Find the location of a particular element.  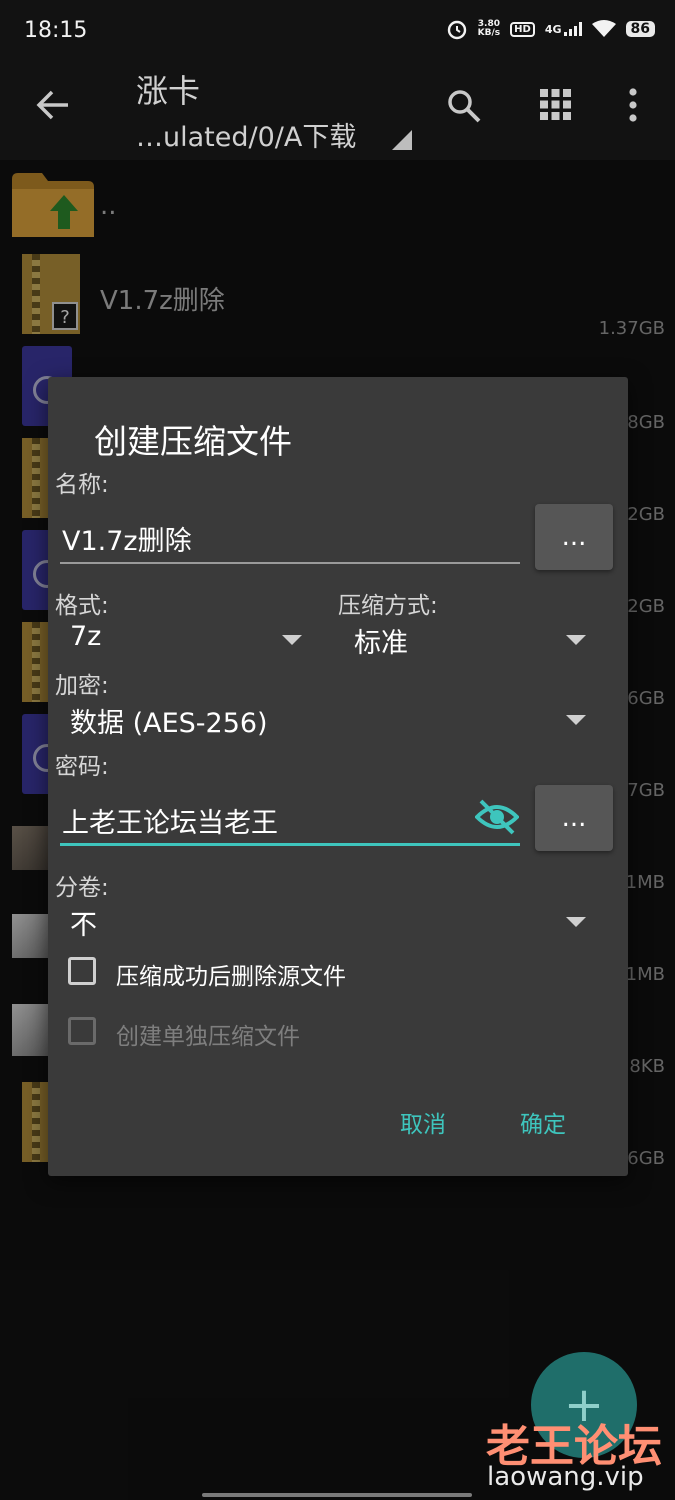

delete-source-option: 压缩成功后删除源文件 is located at coordinates (276, 973).